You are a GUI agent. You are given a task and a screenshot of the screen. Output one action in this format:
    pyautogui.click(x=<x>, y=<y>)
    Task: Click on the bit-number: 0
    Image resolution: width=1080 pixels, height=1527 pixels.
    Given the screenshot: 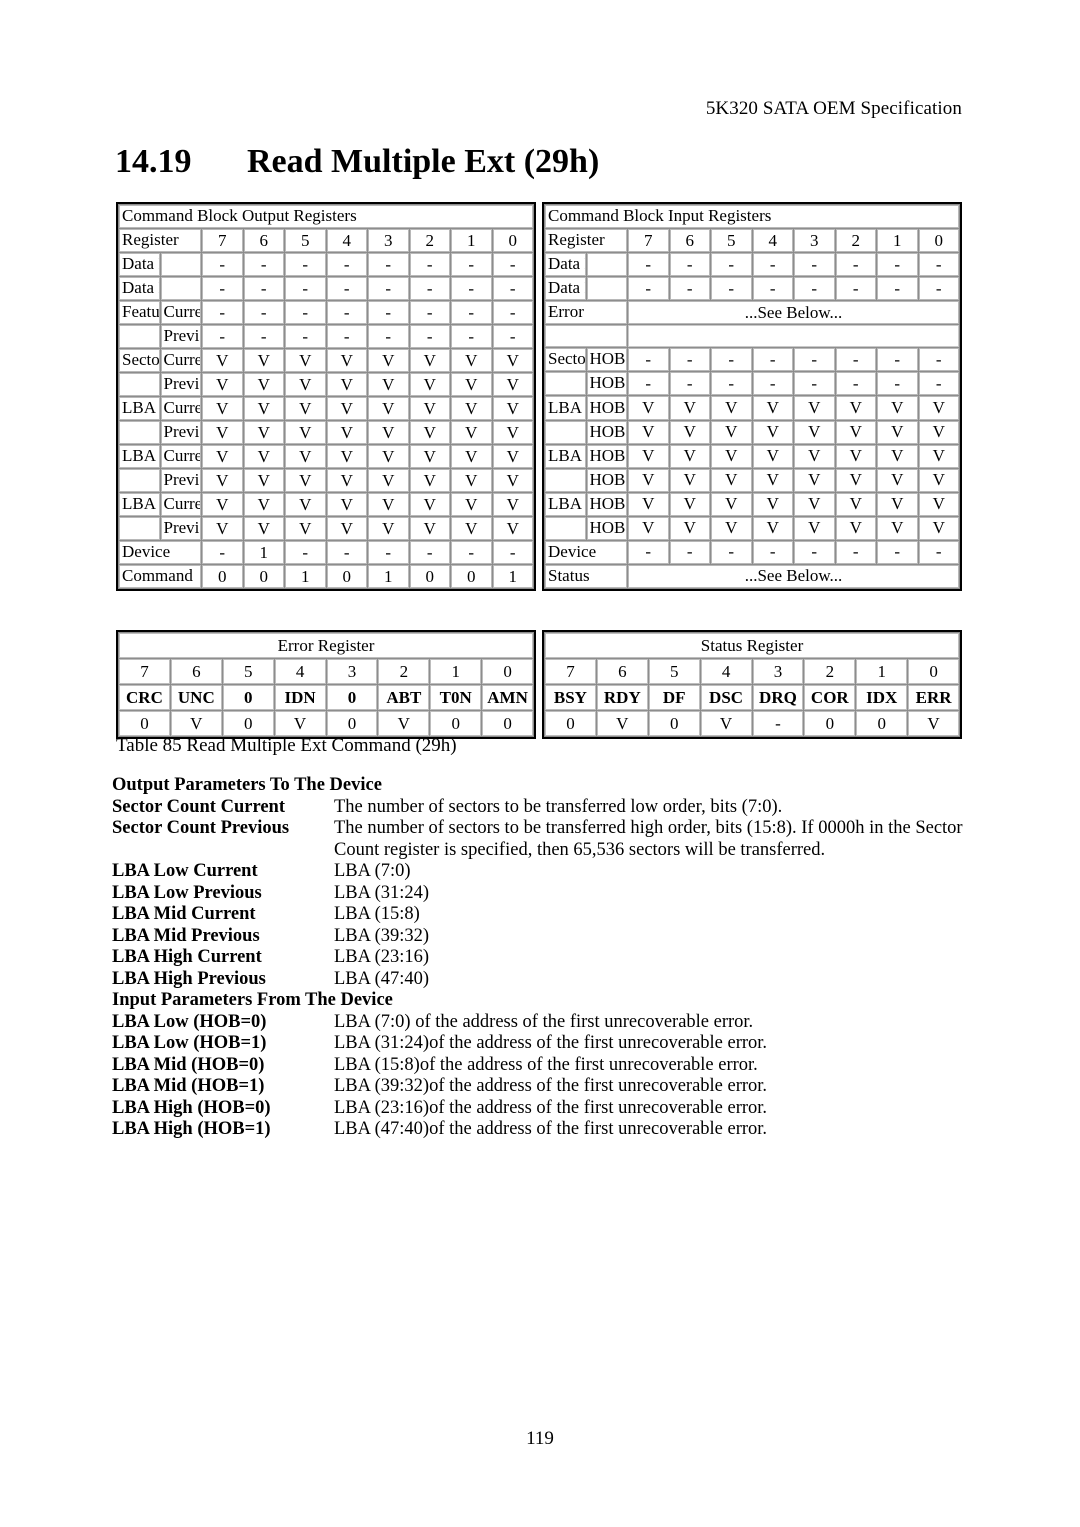 What is the action you would take?
    pyautogui.click(x=512, y=240)
    